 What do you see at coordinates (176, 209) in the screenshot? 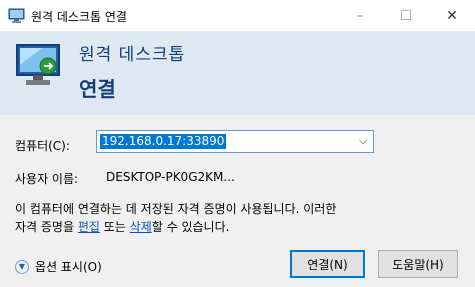
I see `note-line-1: 이 컴퓨터에 연결하는 데 저장된 자격 증명이 사용됩니다. 이러한` at bounding box center [176, 209].